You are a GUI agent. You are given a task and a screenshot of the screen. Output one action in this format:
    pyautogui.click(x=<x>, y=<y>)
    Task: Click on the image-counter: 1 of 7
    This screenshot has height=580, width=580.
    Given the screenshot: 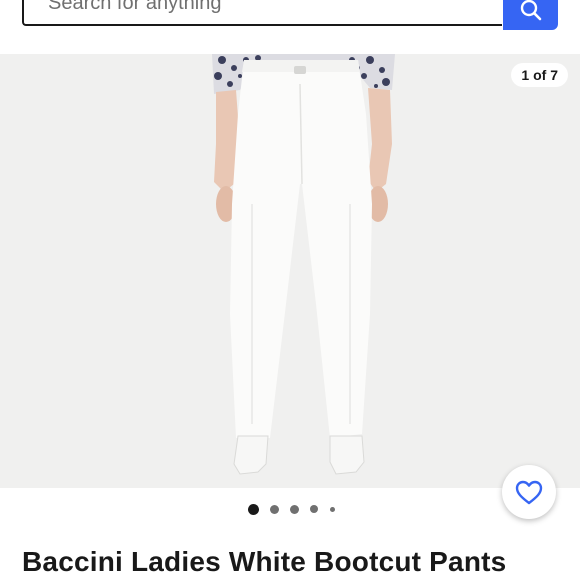 What is the action you would take?
    pyautogui.click(x=539, y=75)
    